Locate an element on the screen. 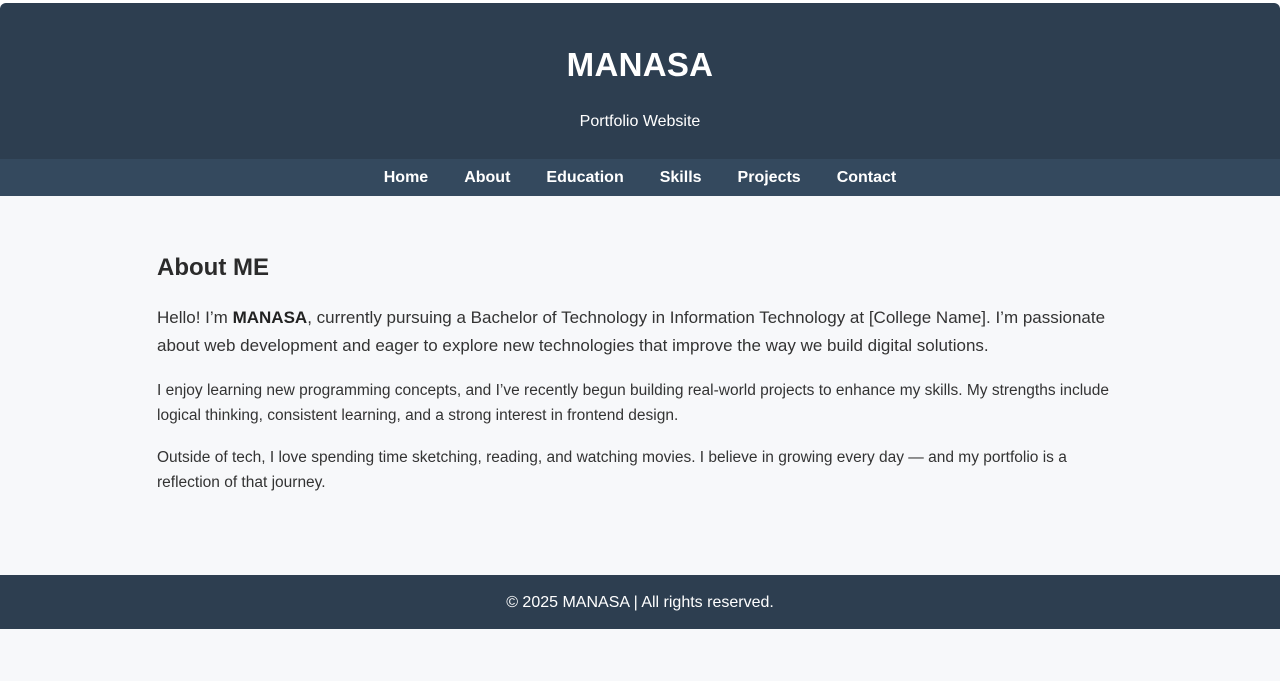 The image size is (1280, 681). nav-link-education: Education is located at coordinates (584, 177).